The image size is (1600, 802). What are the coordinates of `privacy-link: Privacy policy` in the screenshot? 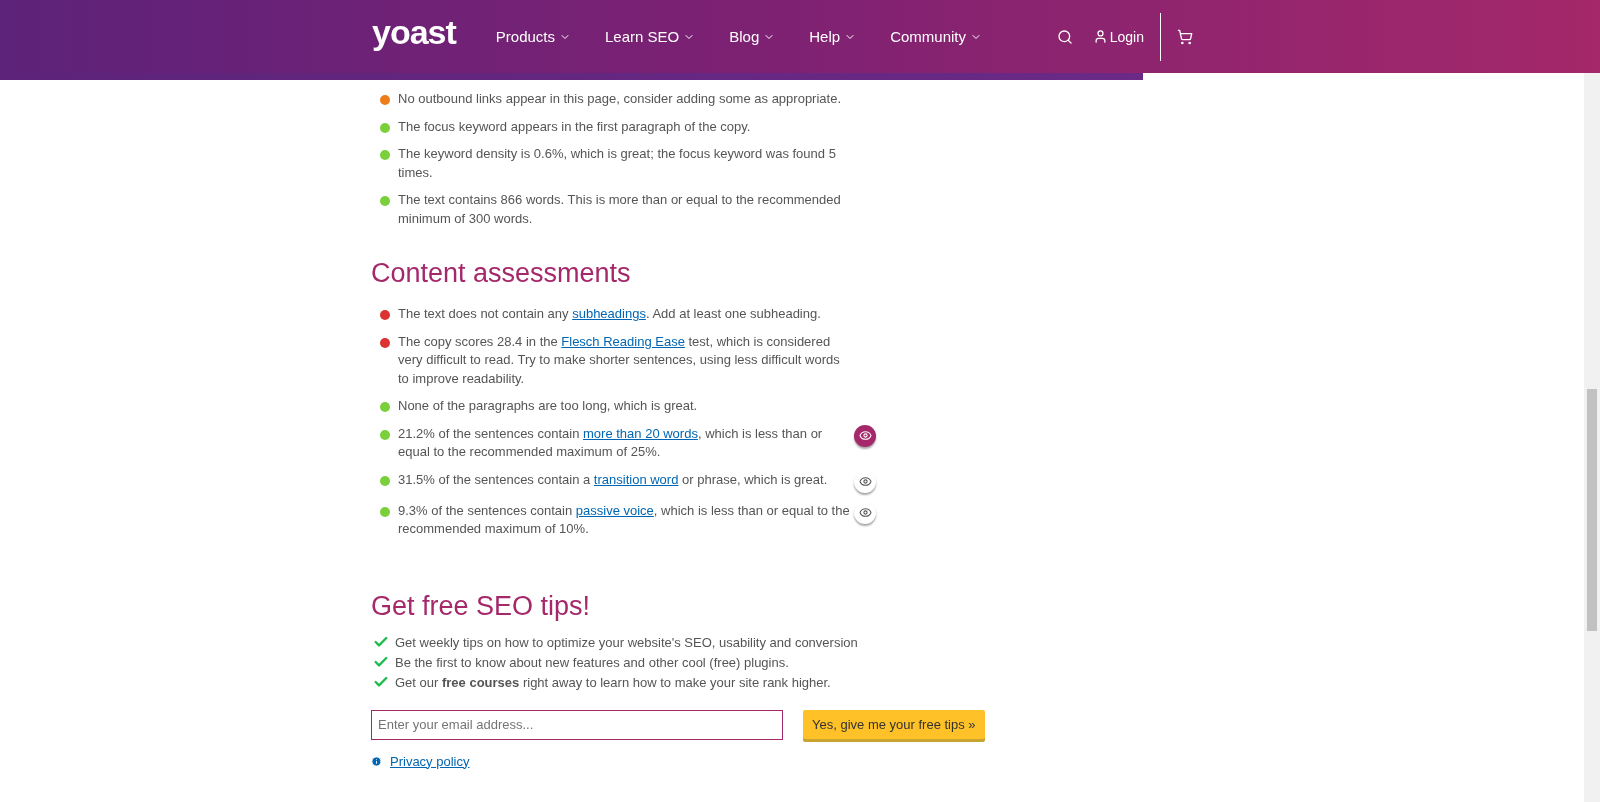 It's located at (430, 761).